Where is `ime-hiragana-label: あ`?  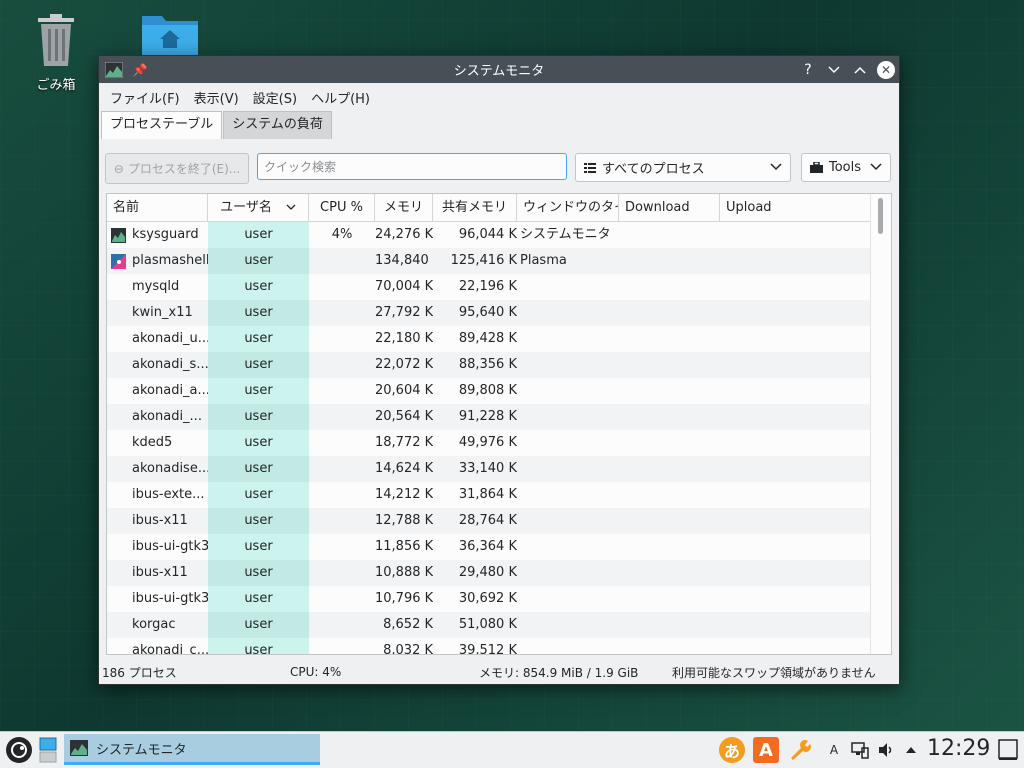
ime-hiragana-label: あ is located at coordinates (732, 750).